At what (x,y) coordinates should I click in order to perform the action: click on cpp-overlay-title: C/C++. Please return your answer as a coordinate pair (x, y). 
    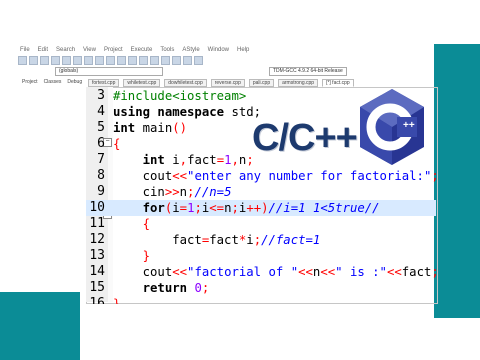
    Looking at the image, I should click on (305, 138).